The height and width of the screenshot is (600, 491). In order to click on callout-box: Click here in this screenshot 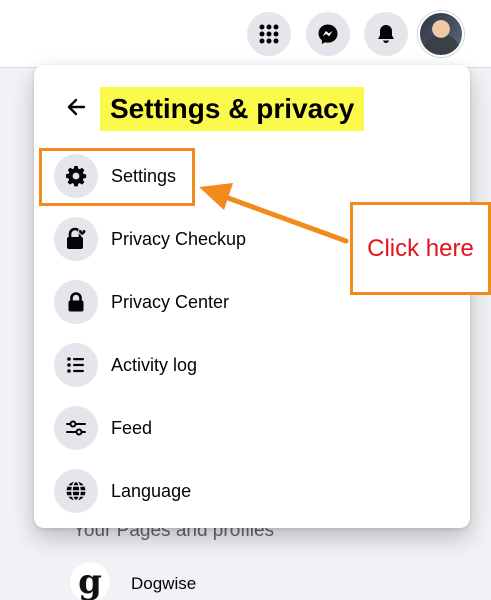, I will do `click(420, 248)`.